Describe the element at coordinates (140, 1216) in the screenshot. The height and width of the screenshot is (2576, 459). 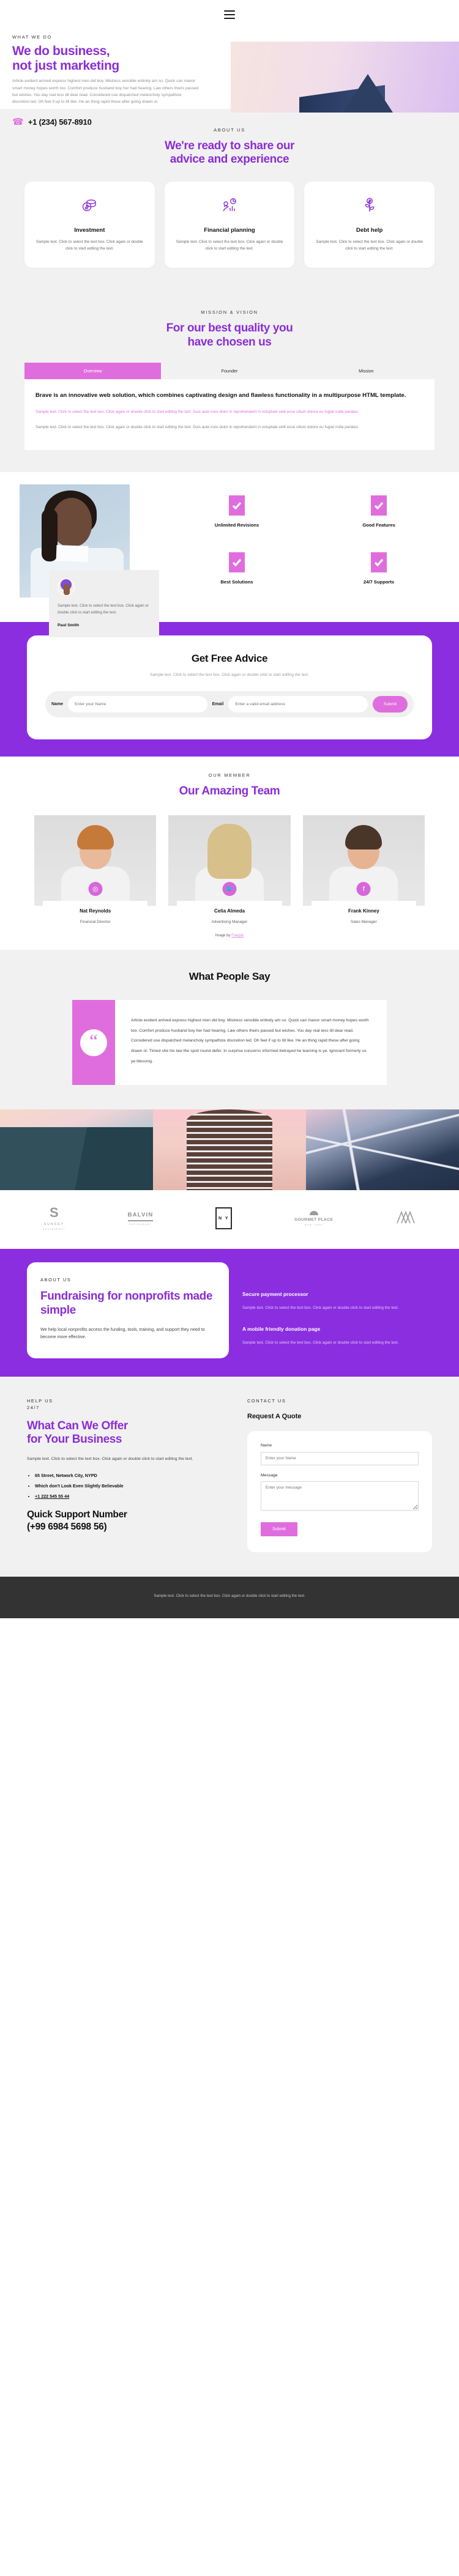
I see `balvin-logo-mark: BALVIN` at that location.